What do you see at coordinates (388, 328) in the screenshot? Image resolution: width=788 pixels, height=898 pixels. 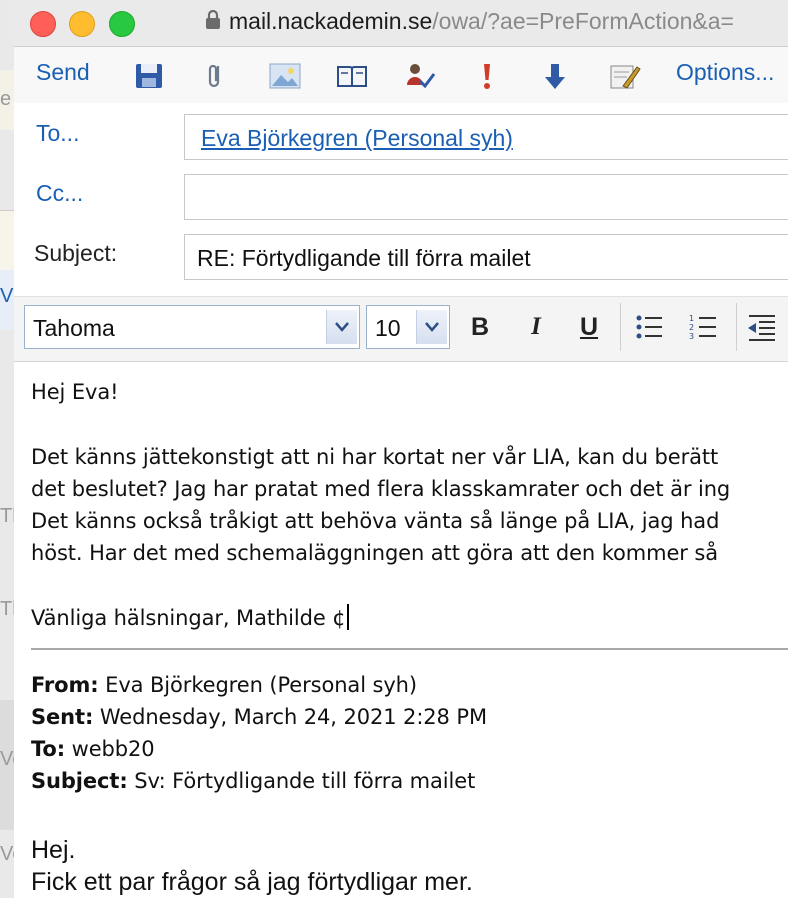 I see `font-size-value: 10` at bounding box center [388, 328].